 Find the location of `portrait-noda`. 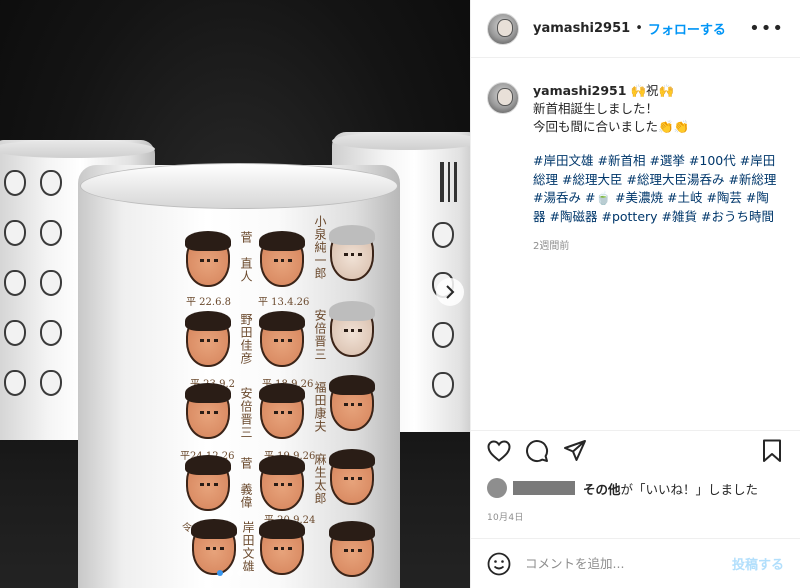

portrait-noda is located at coordinates (208, 339).